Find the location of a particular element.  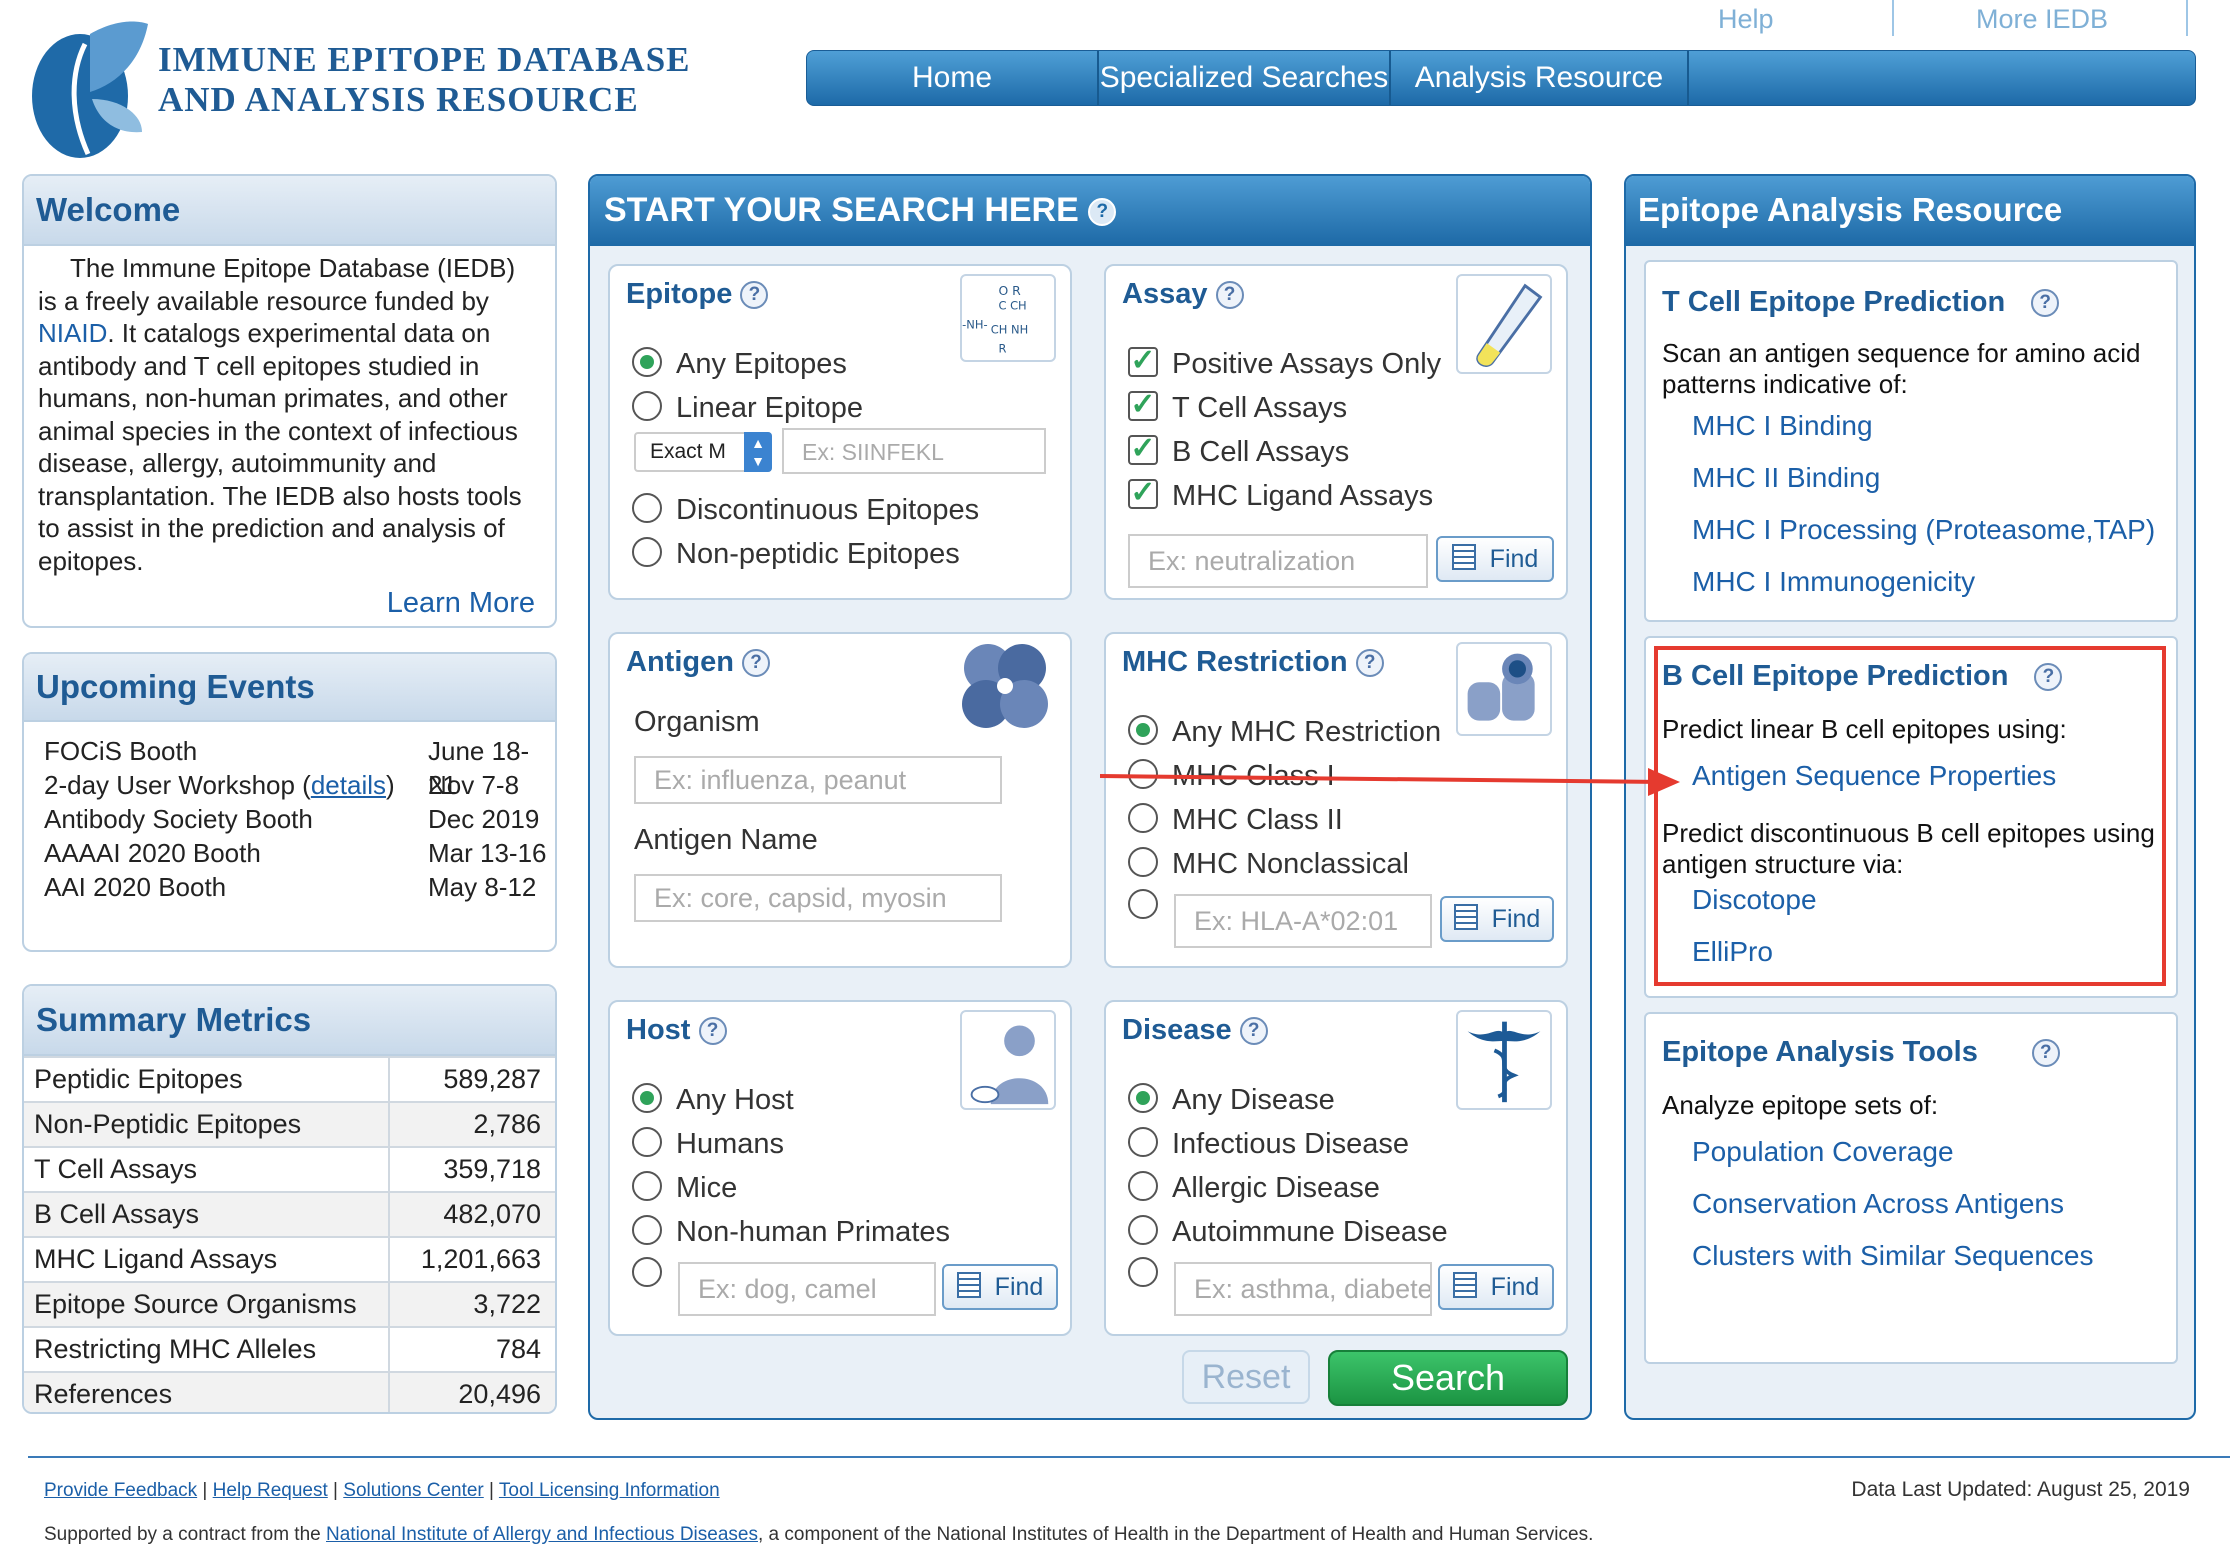

tools-desc: Analyze epitope sets of: is located at coordinates (1800, 1105).